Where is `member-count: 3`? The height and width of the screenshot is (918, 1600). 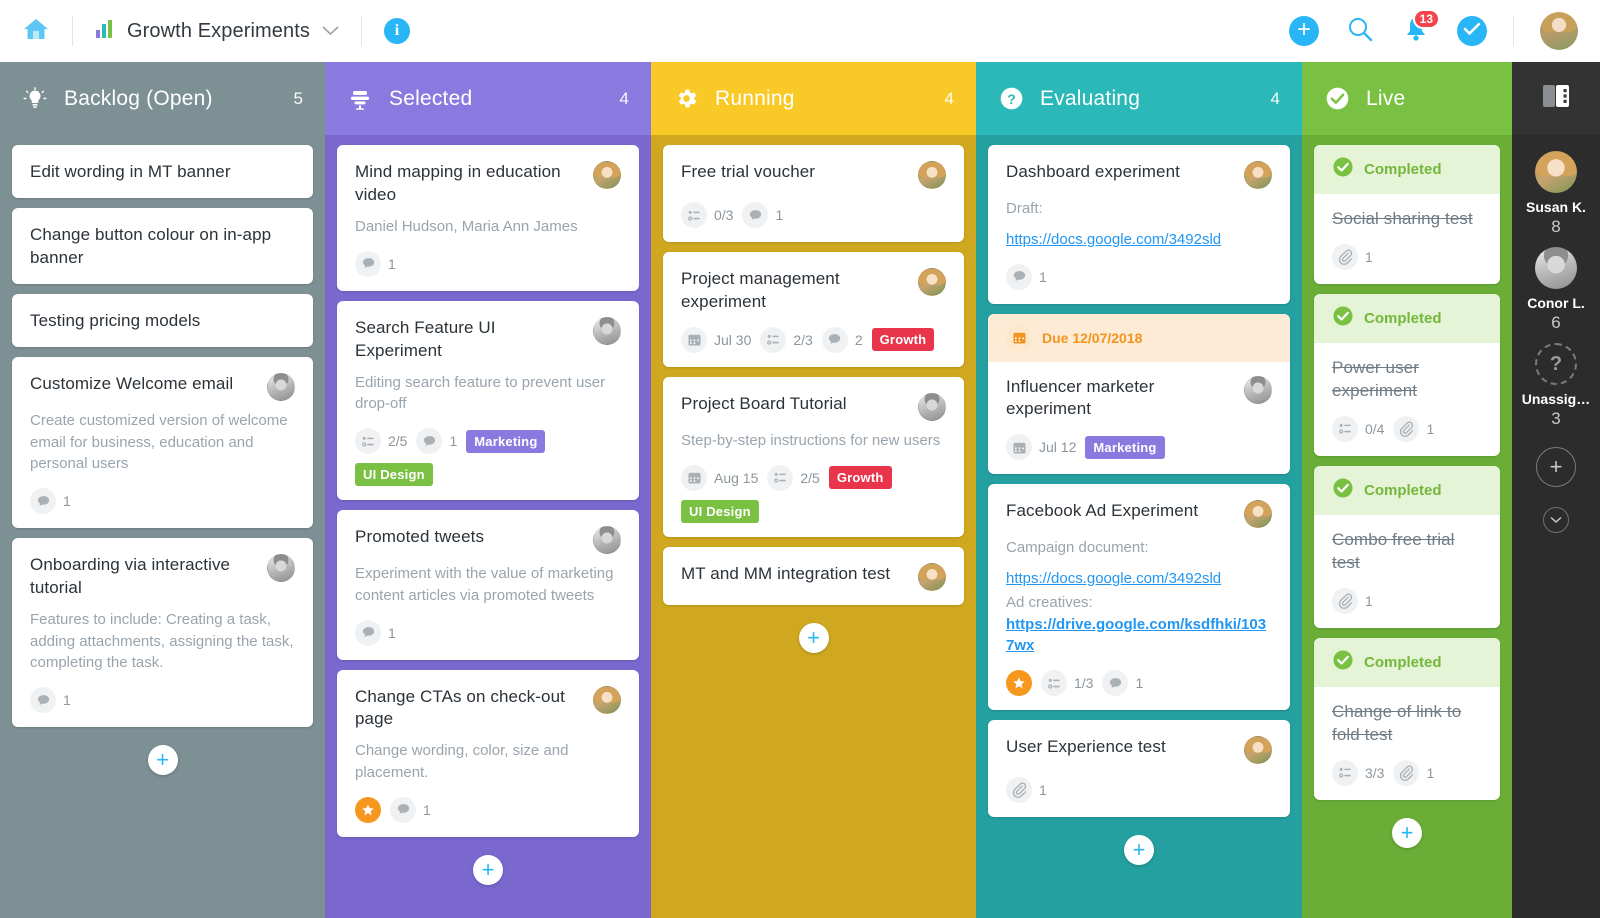 member-count: 3 is located at coordinates (1556, 418).